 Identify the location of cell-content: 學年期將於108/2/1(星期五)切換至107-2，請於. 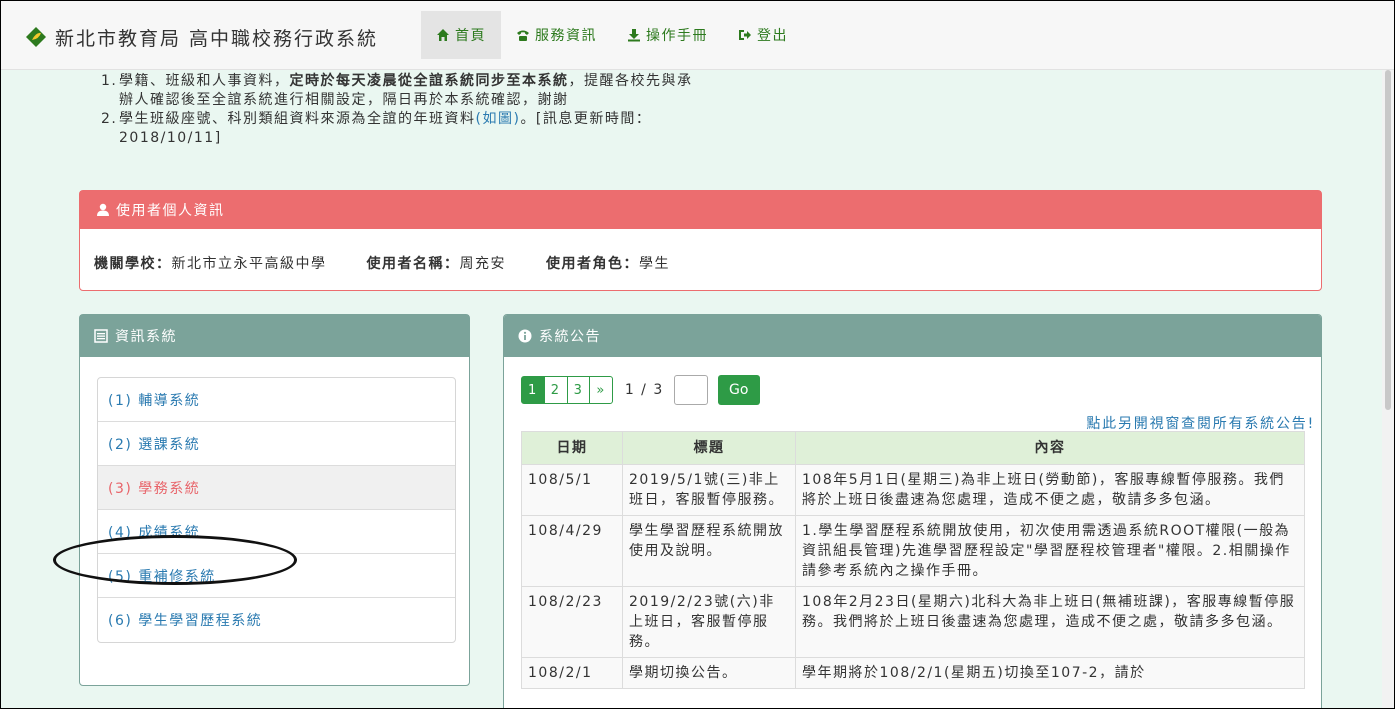
(1050, 673).